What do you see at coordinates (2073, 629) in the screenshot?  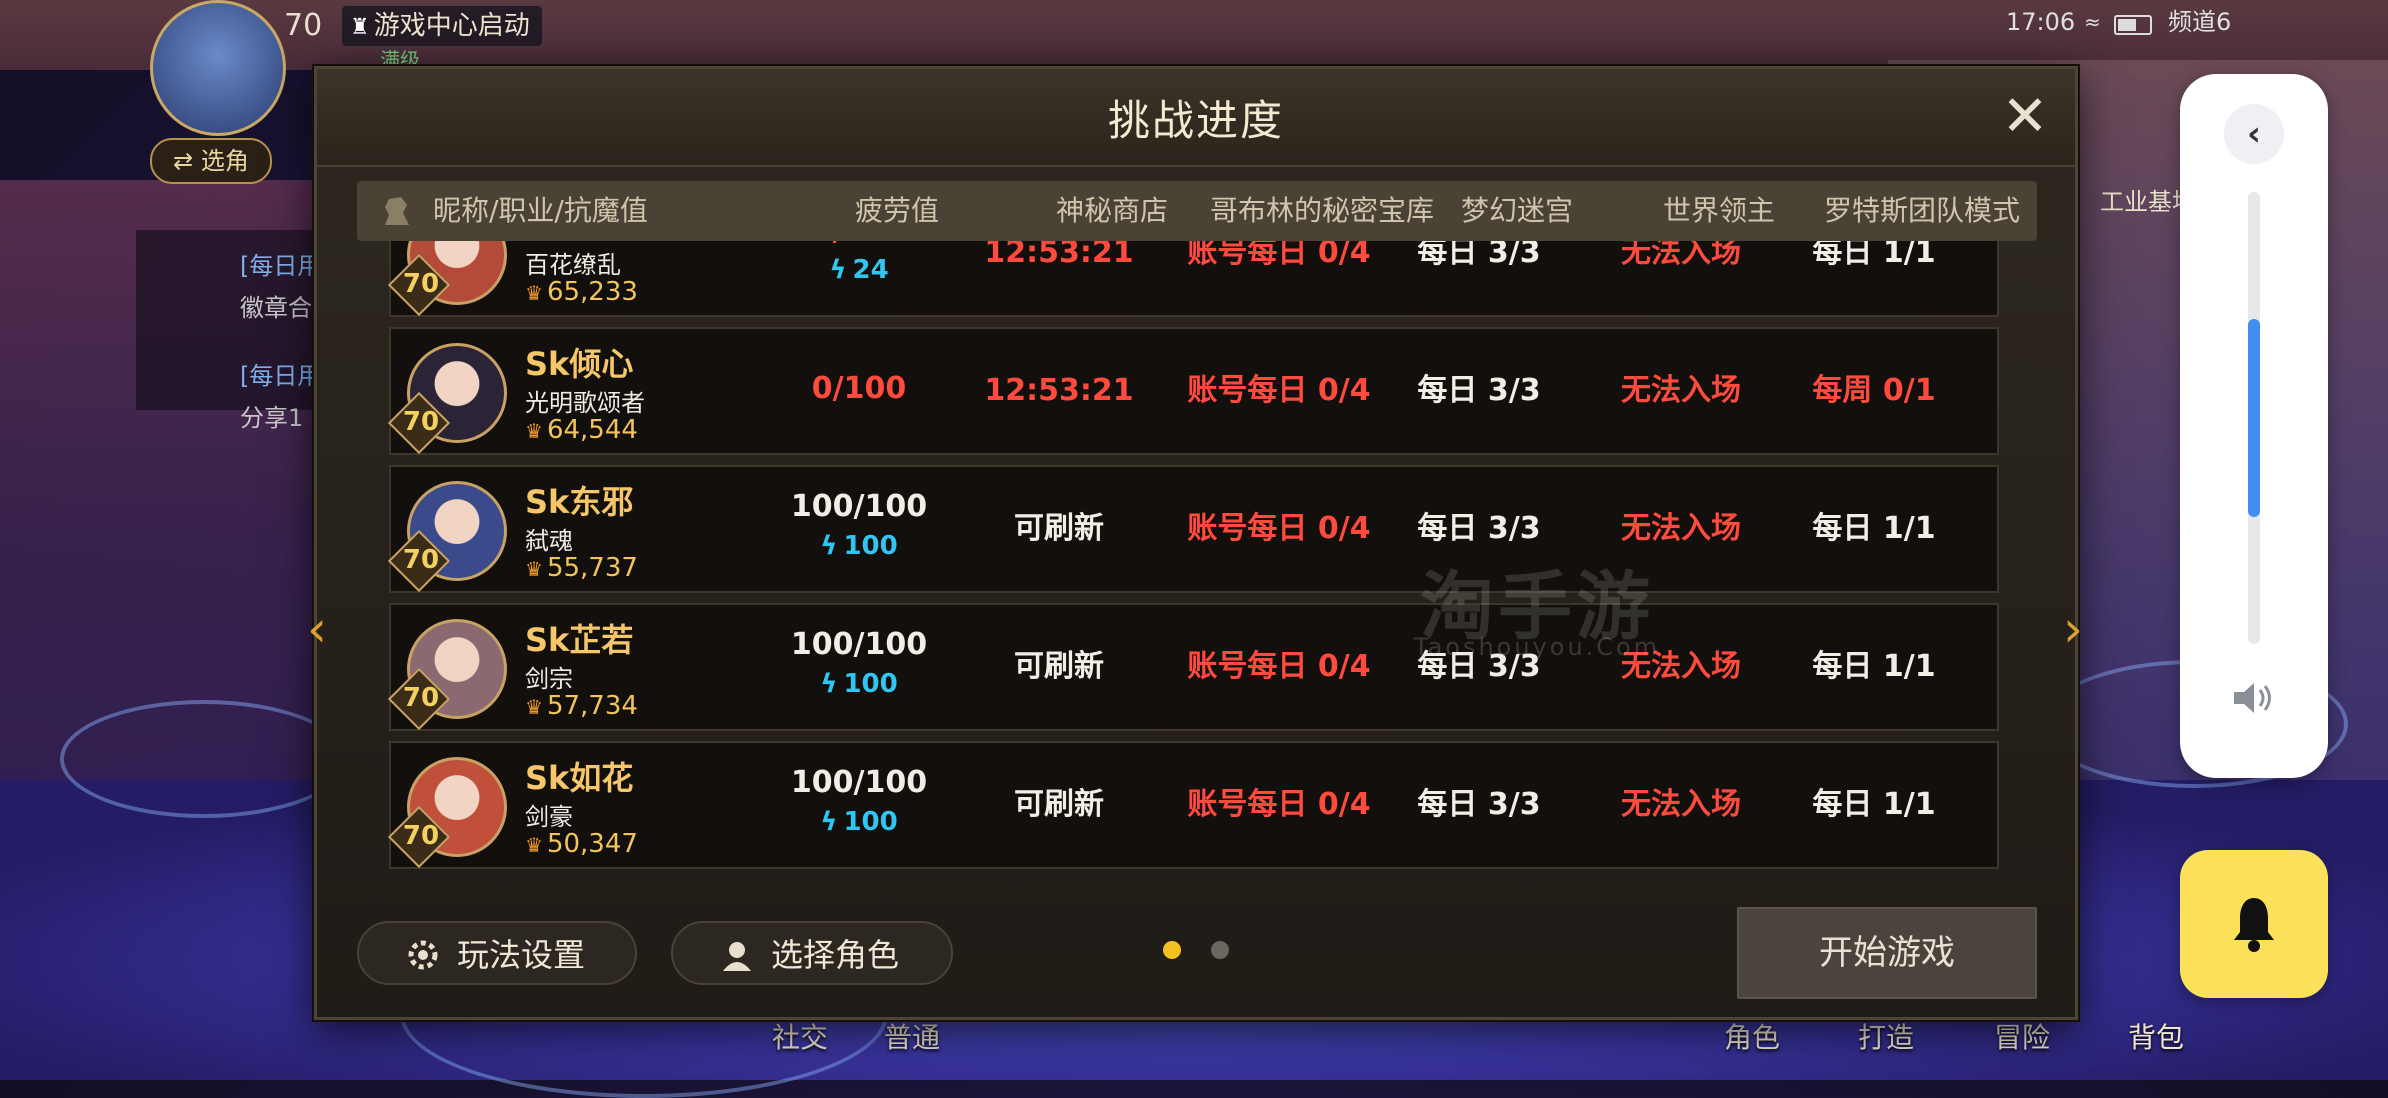 I see `chevron-right-icon: ›` at bounding box center [2073, 629].